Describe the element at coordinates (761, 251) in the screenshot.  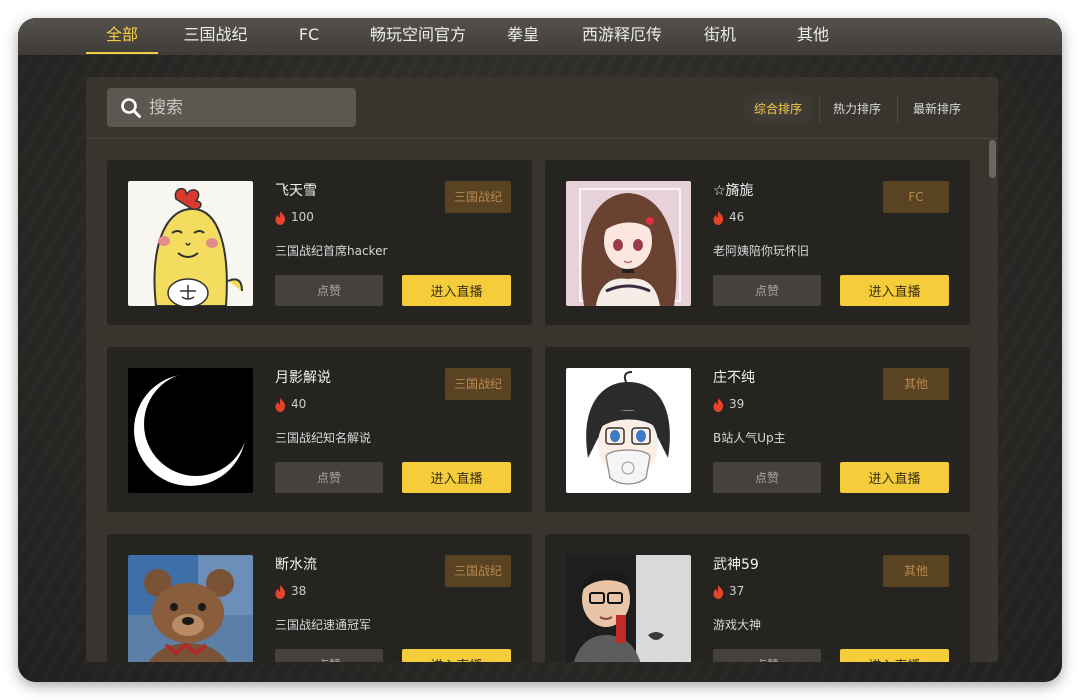
I see `streamer-desc: 老阿姨陪你玩怀旧` at that location.